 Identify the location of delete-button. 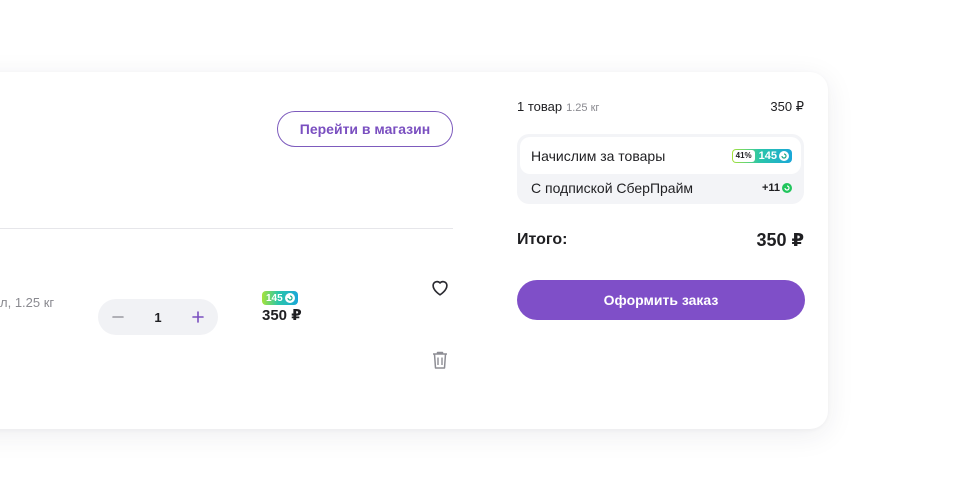
(440, 360).